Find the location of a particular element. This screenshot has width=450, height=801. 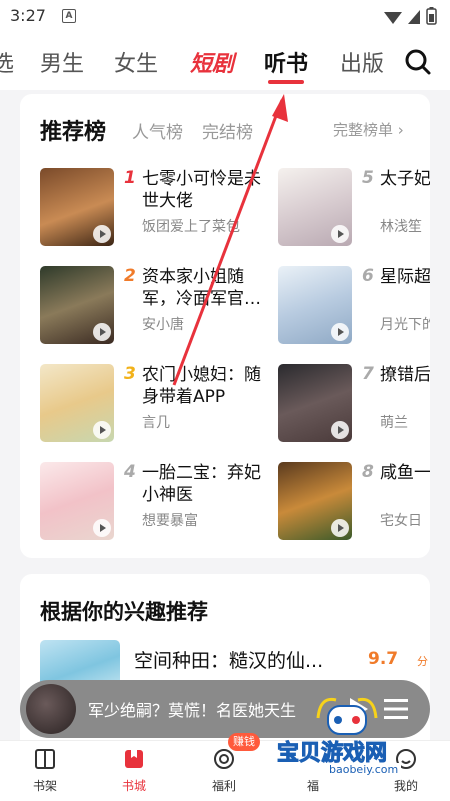

book-title: 七零小可怜是未世大佬 is located at coordinates (201, 190).